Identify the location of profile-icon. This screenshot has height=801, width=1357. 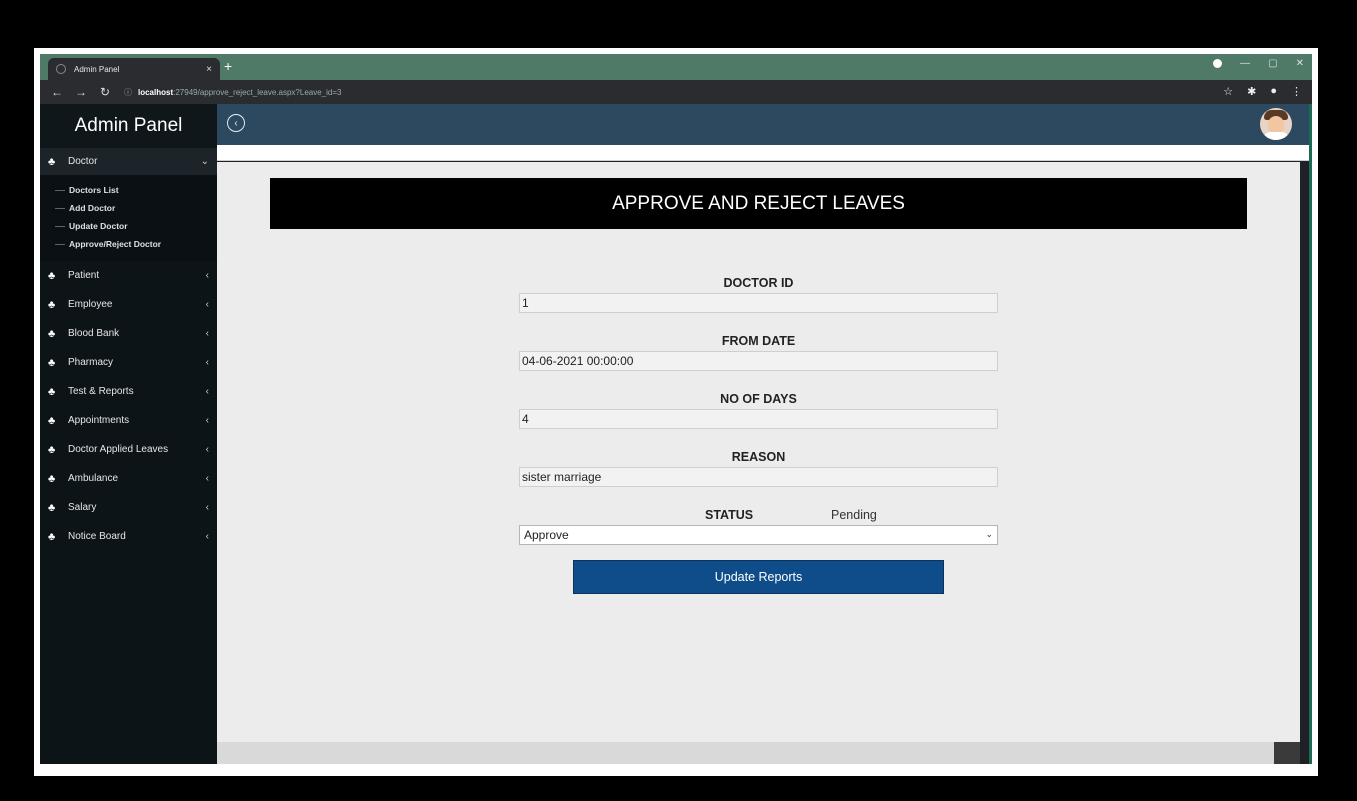
(1218, 63).